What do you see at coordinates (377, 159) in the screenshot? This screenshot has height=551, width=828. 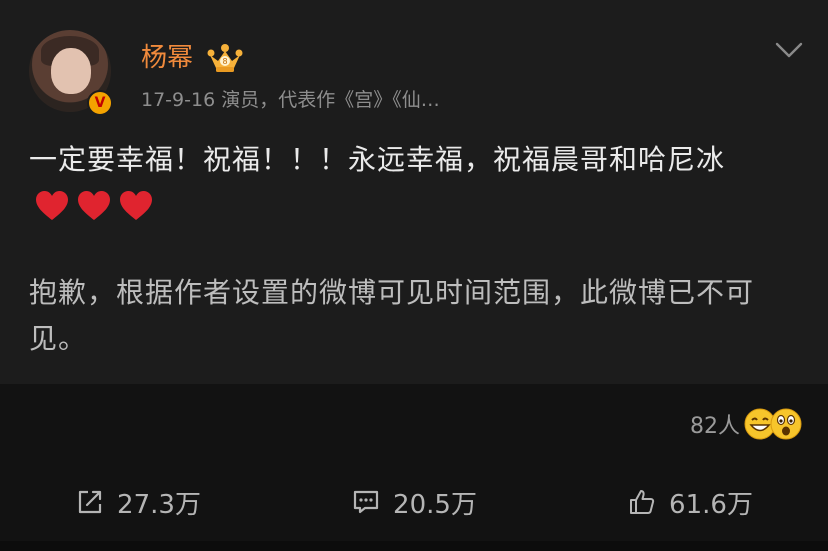 I see `post-text: 一定要幸福！祝福！！！永远幸福，祝福晨哥和哈尼冰` at bounding box center [377, 159].